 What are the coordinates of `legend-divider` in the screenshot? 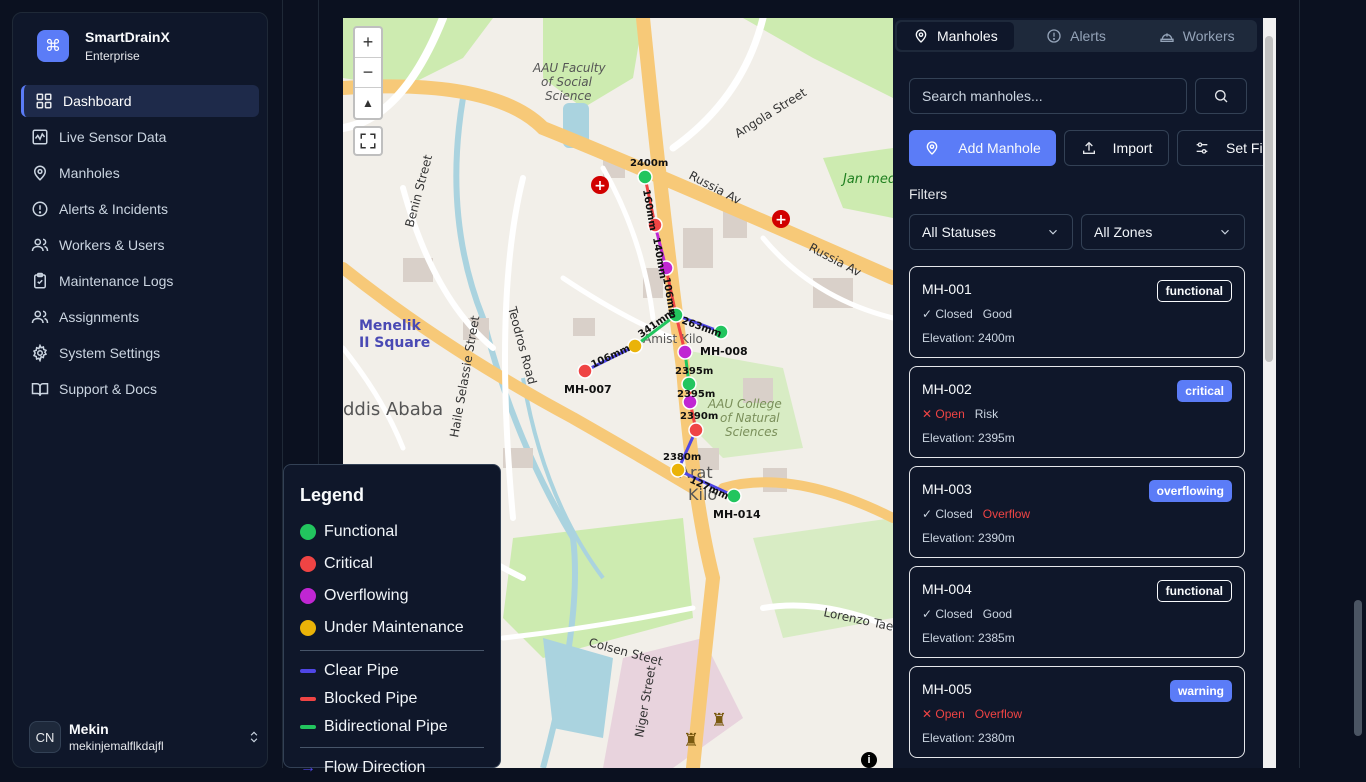 It's located at (392, 650).